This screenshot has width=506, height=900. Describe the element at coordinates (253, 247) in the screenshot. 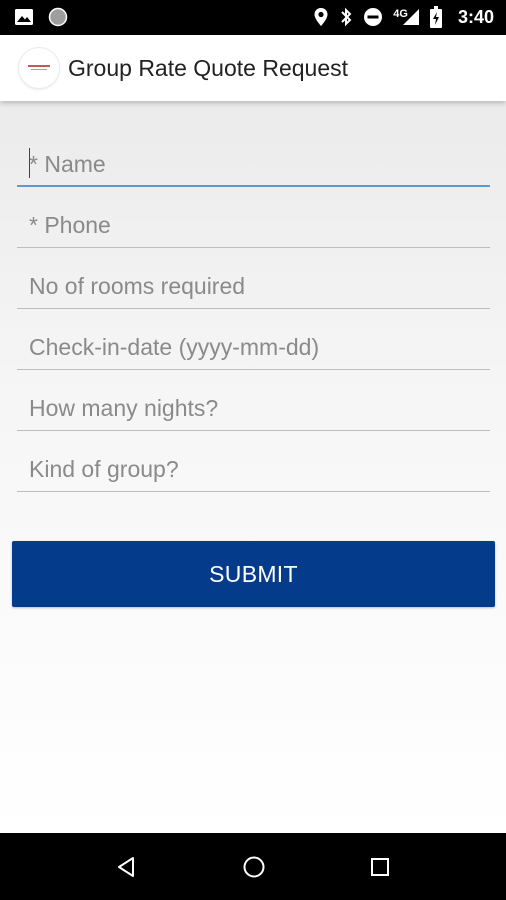

I see `phone-underline` at that location.